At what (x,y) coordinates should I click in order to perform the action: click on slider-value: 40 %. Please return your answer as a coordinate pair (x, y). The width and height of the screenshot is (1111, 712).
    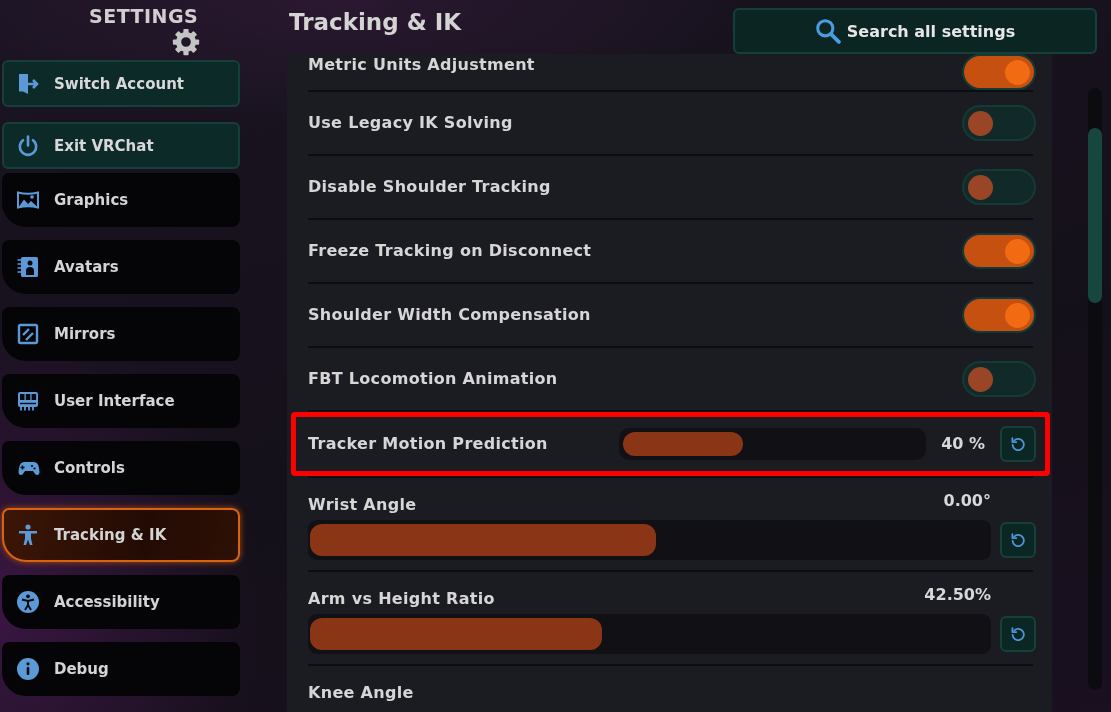
    Looking at the image, I should click on (963, 444).